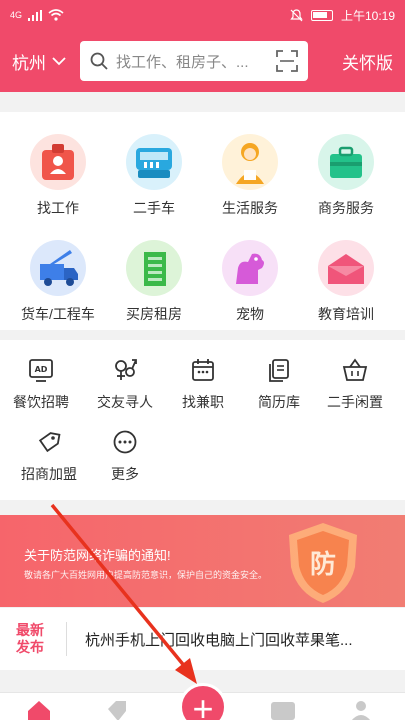 The image size is (405, 720). I want to click on category-pet: 宠物, so click(250, 282).